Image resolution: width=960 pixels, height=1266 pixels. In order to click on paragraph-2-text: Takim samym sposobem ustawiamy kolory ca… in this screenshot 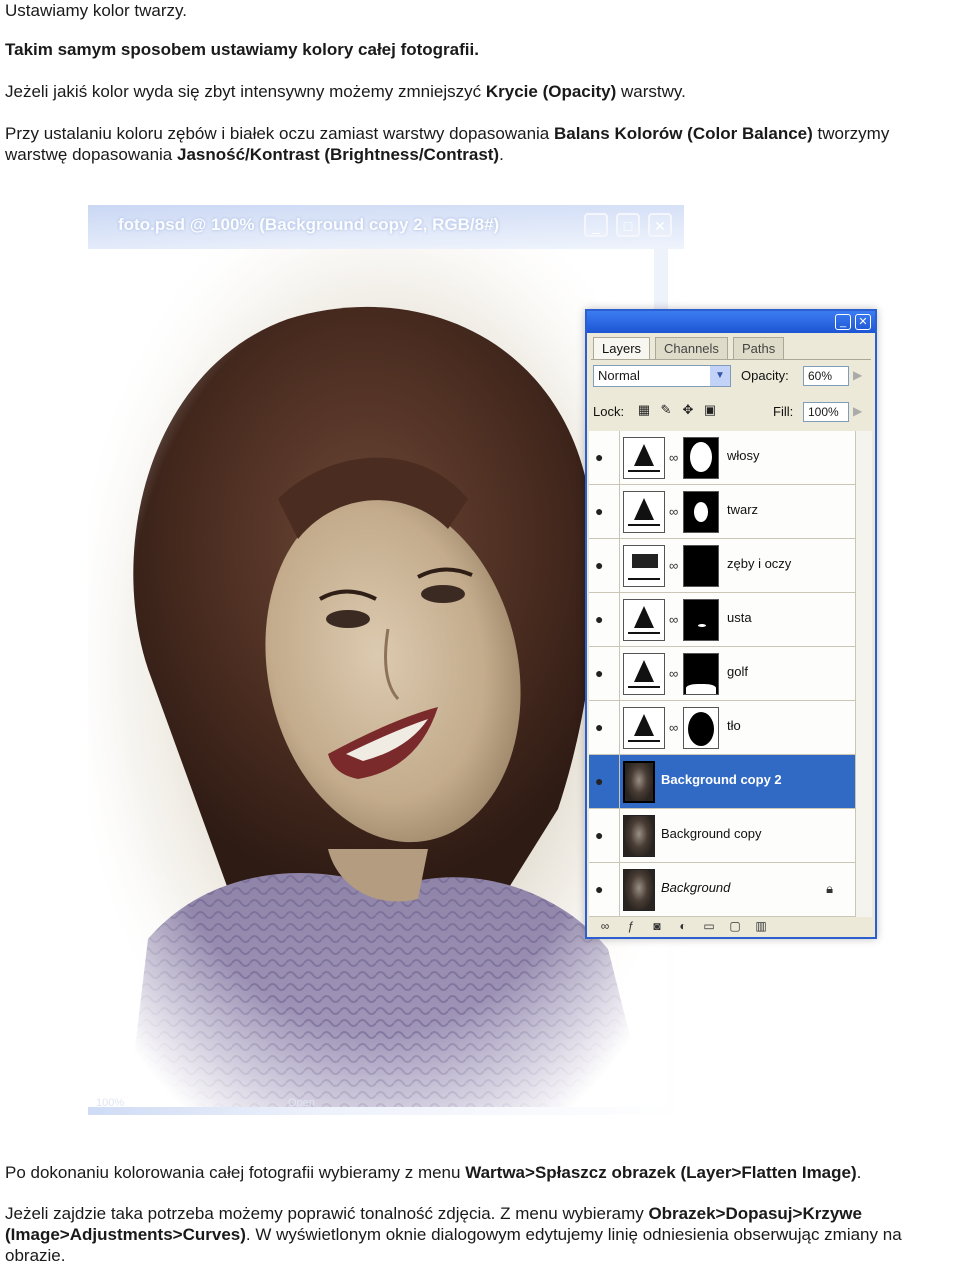, I will do `click(242, 49)`.